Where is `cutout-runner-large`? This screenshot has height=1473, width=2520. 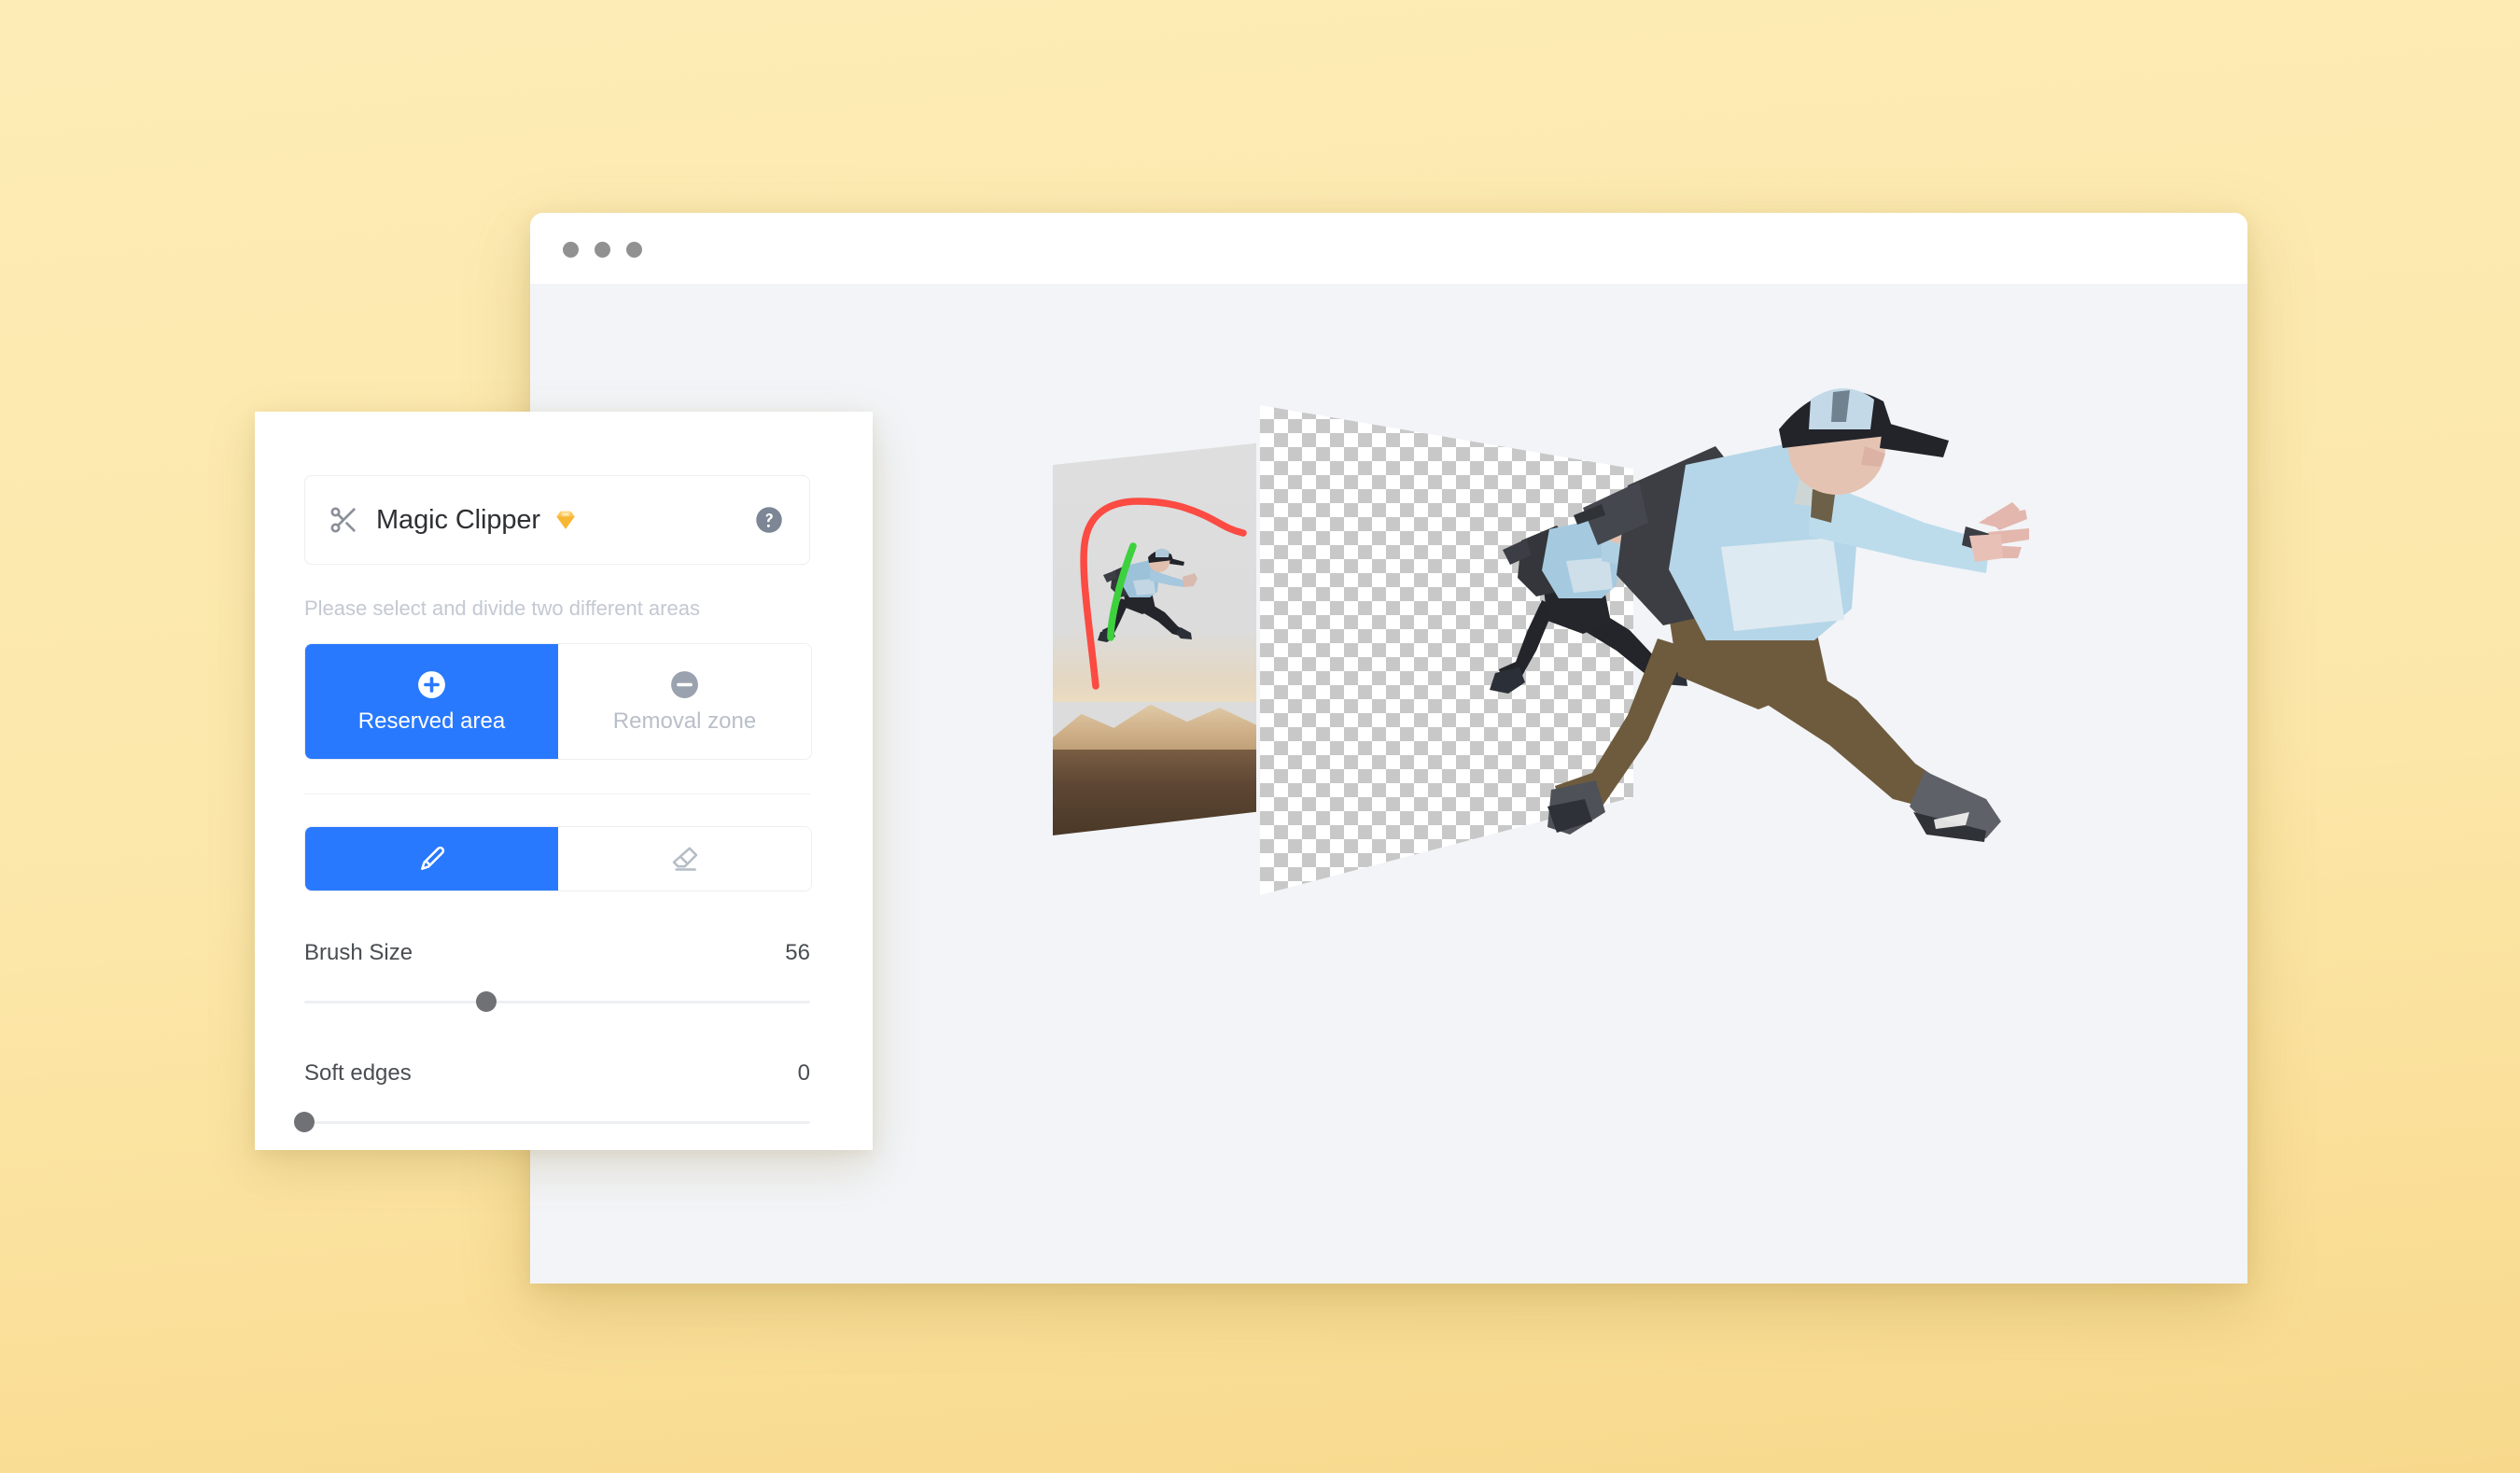 cutout-runner-large is located at coordinates (1788, 615).